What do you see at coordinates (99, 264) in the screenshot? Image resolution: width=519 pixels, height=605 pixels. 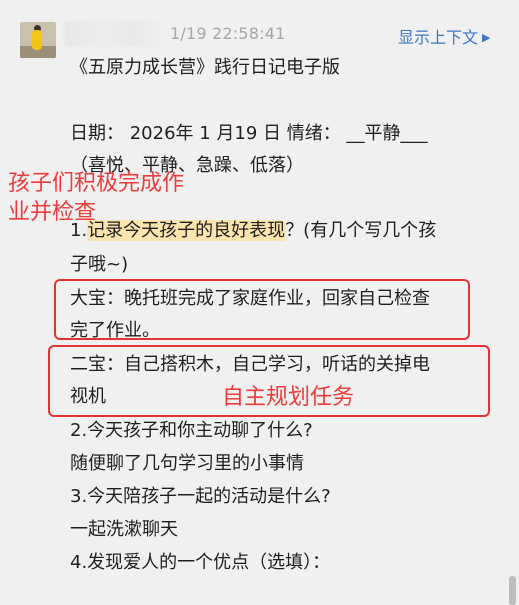 I see `question-1-continued: 子哦~)` at bounding box center [99, 264].